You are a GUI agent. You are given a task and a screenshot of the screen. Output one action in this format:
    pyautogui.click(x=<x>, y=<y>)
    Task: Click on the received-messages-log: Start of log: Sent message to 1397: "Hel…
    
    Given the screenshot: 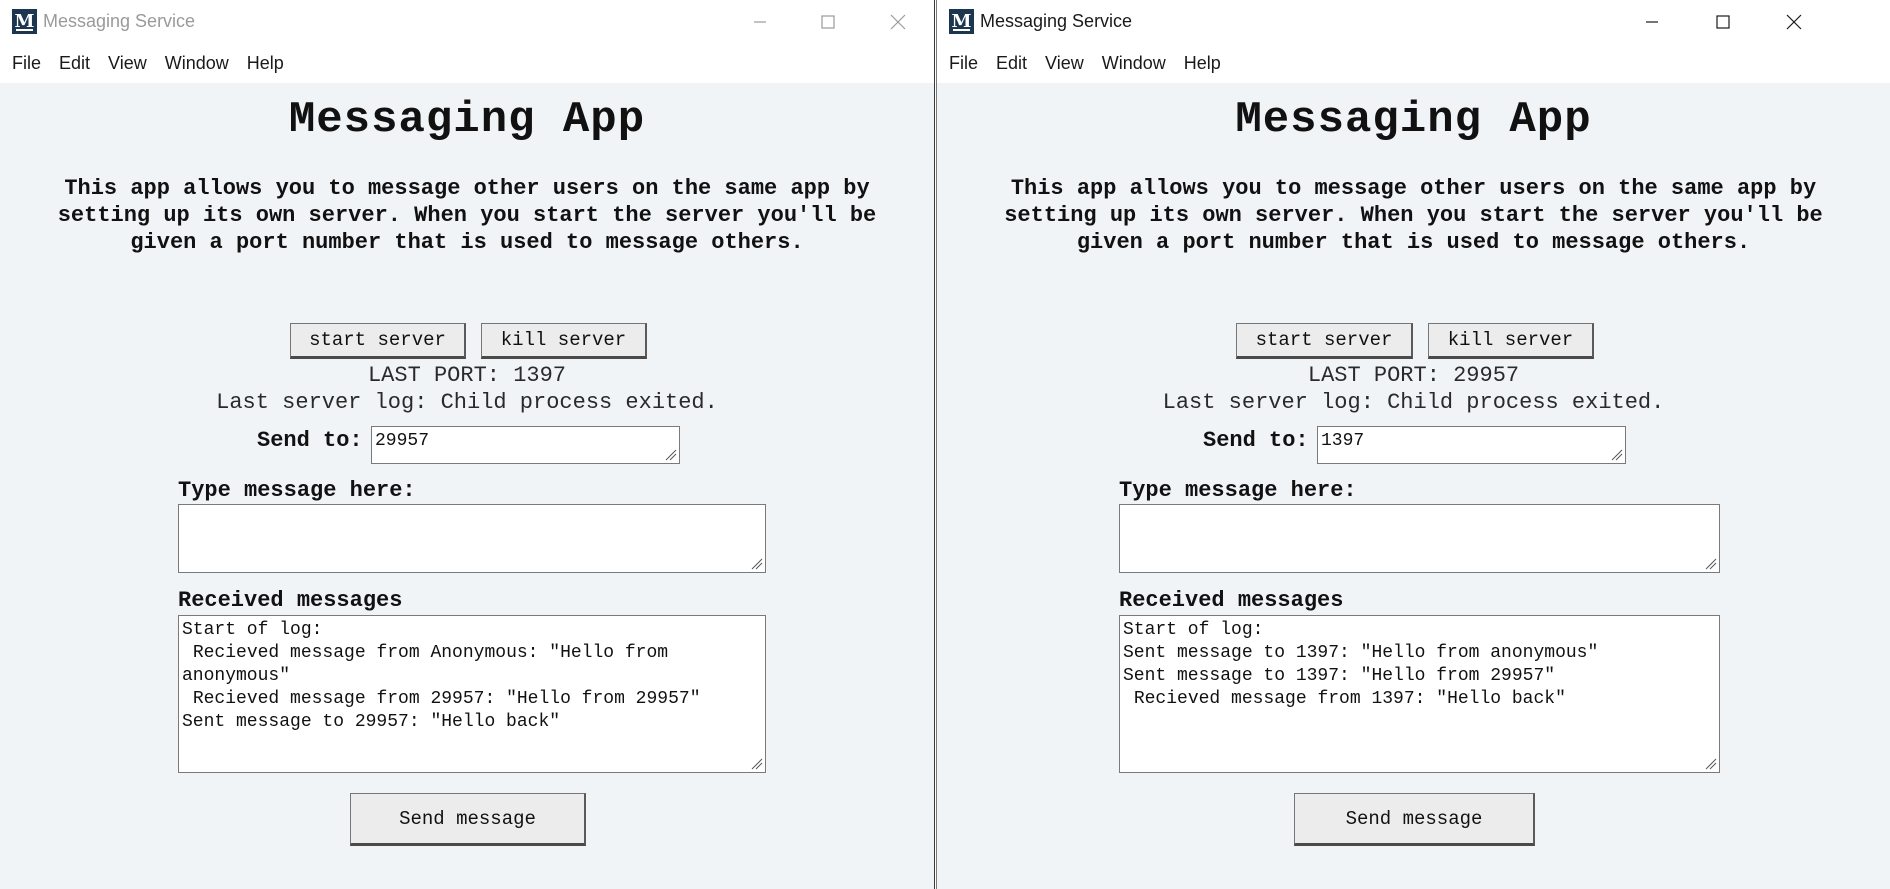 What is the action you would take?
    pyautogui.click(x=1419, y=694)
    